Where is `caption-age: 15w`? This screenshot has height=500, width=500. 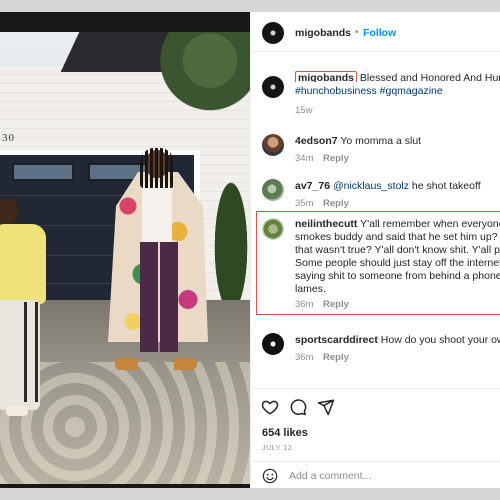
caption-age: 15w is located at coordinates (304, 110).